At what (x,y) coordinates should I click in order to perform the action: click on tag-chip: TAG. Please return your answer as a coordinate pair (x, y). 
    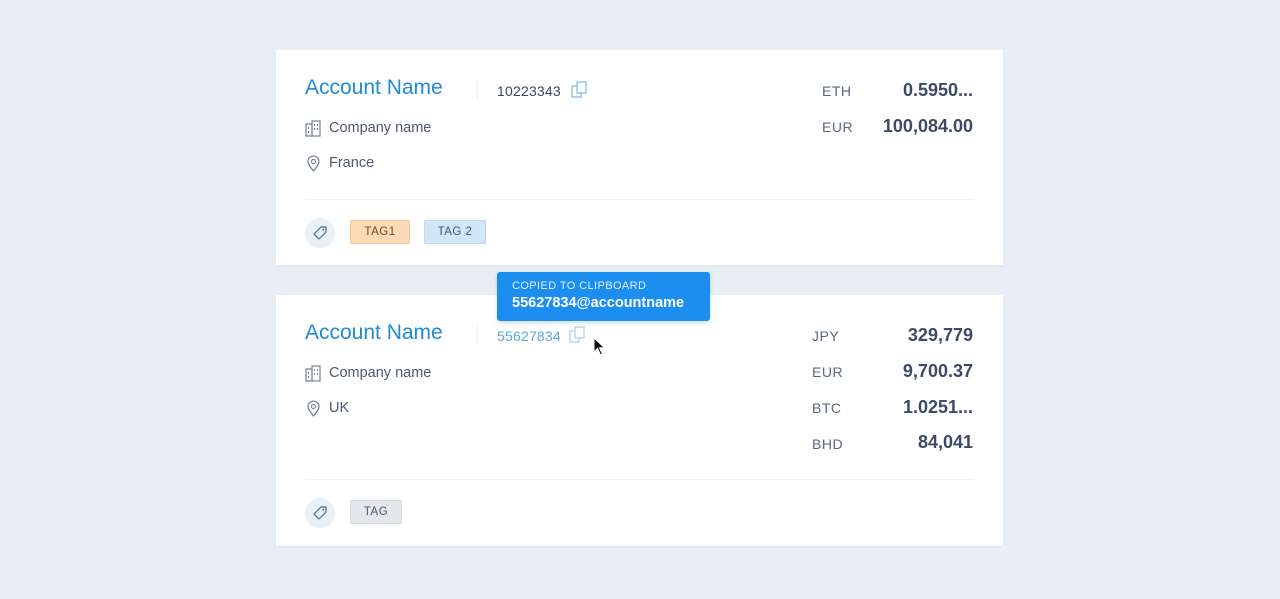
    Looking at the image, I should click on (376, 512).